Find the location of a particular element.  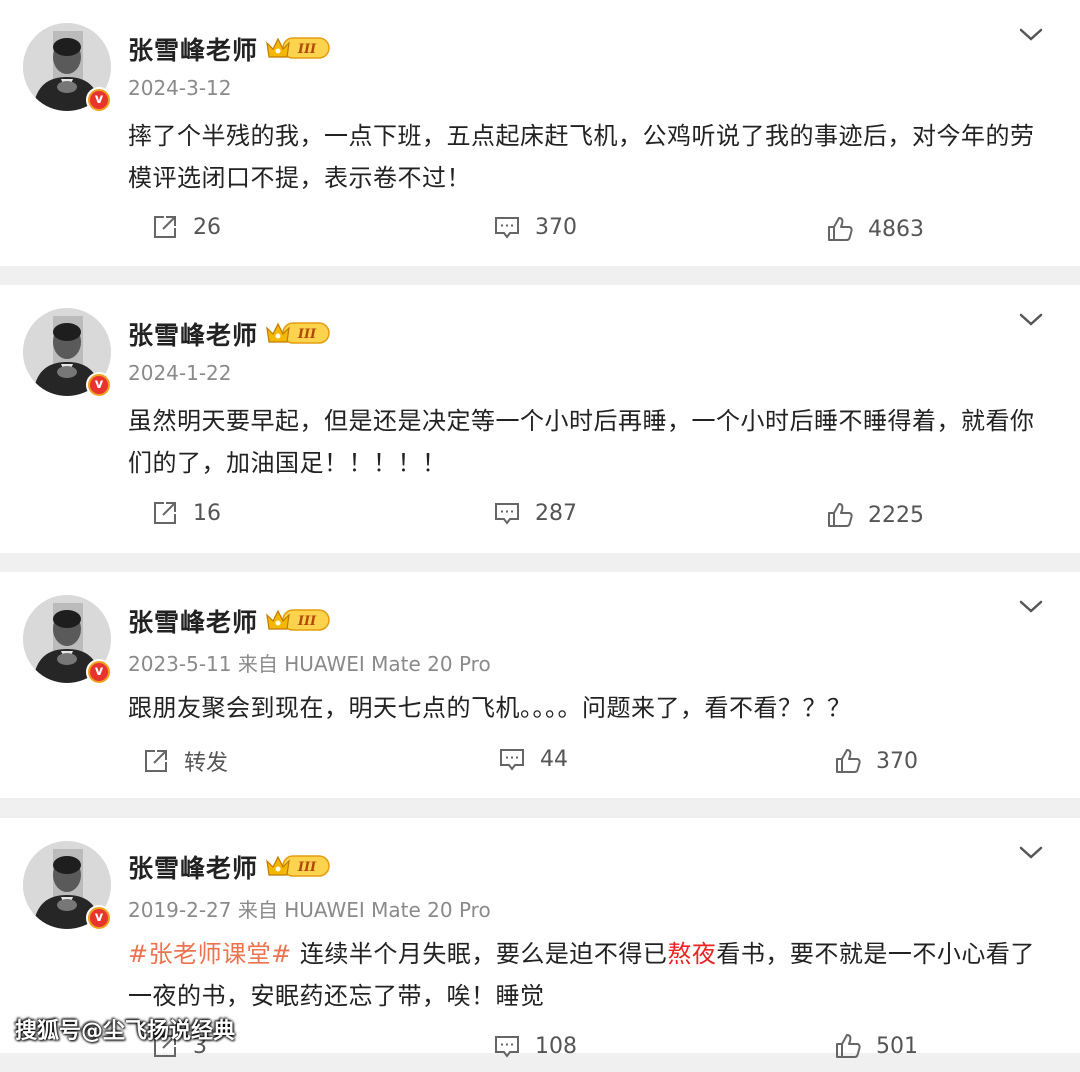

post-meta: 2024-3-12 is located at coordinates (180, 88).